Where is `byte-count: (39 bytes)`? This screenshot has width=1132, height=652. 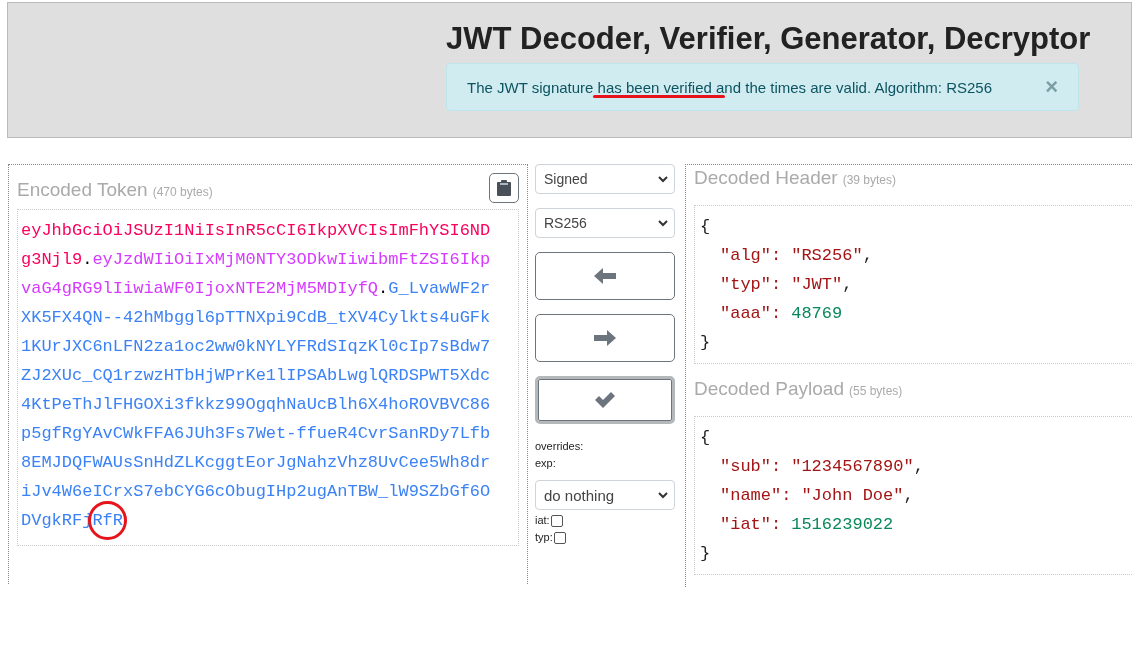 byte-count: (39 bytes) is located at coordinates (869, 180).